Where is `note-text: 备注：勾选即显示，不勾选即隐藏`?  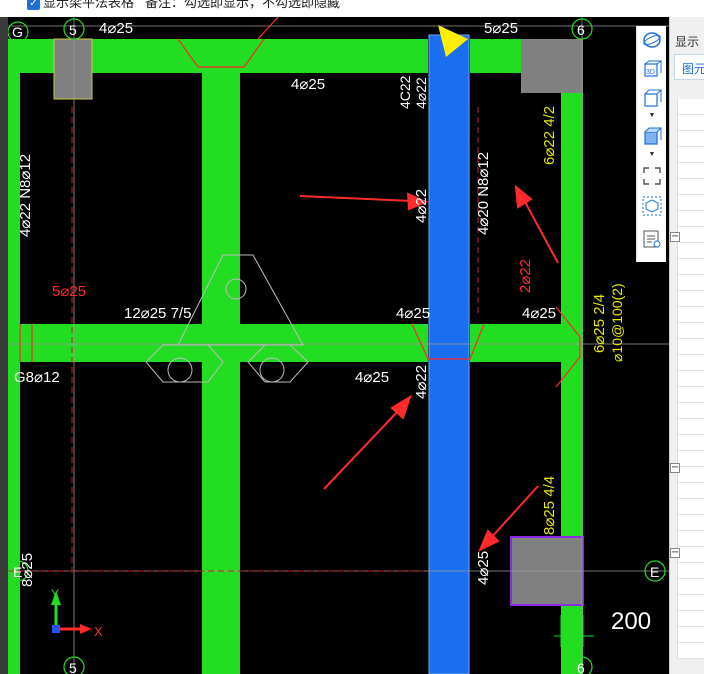
note-text: 备注：勾选即显示，不勾选即隐藏 is located at coordinates (243, 5).